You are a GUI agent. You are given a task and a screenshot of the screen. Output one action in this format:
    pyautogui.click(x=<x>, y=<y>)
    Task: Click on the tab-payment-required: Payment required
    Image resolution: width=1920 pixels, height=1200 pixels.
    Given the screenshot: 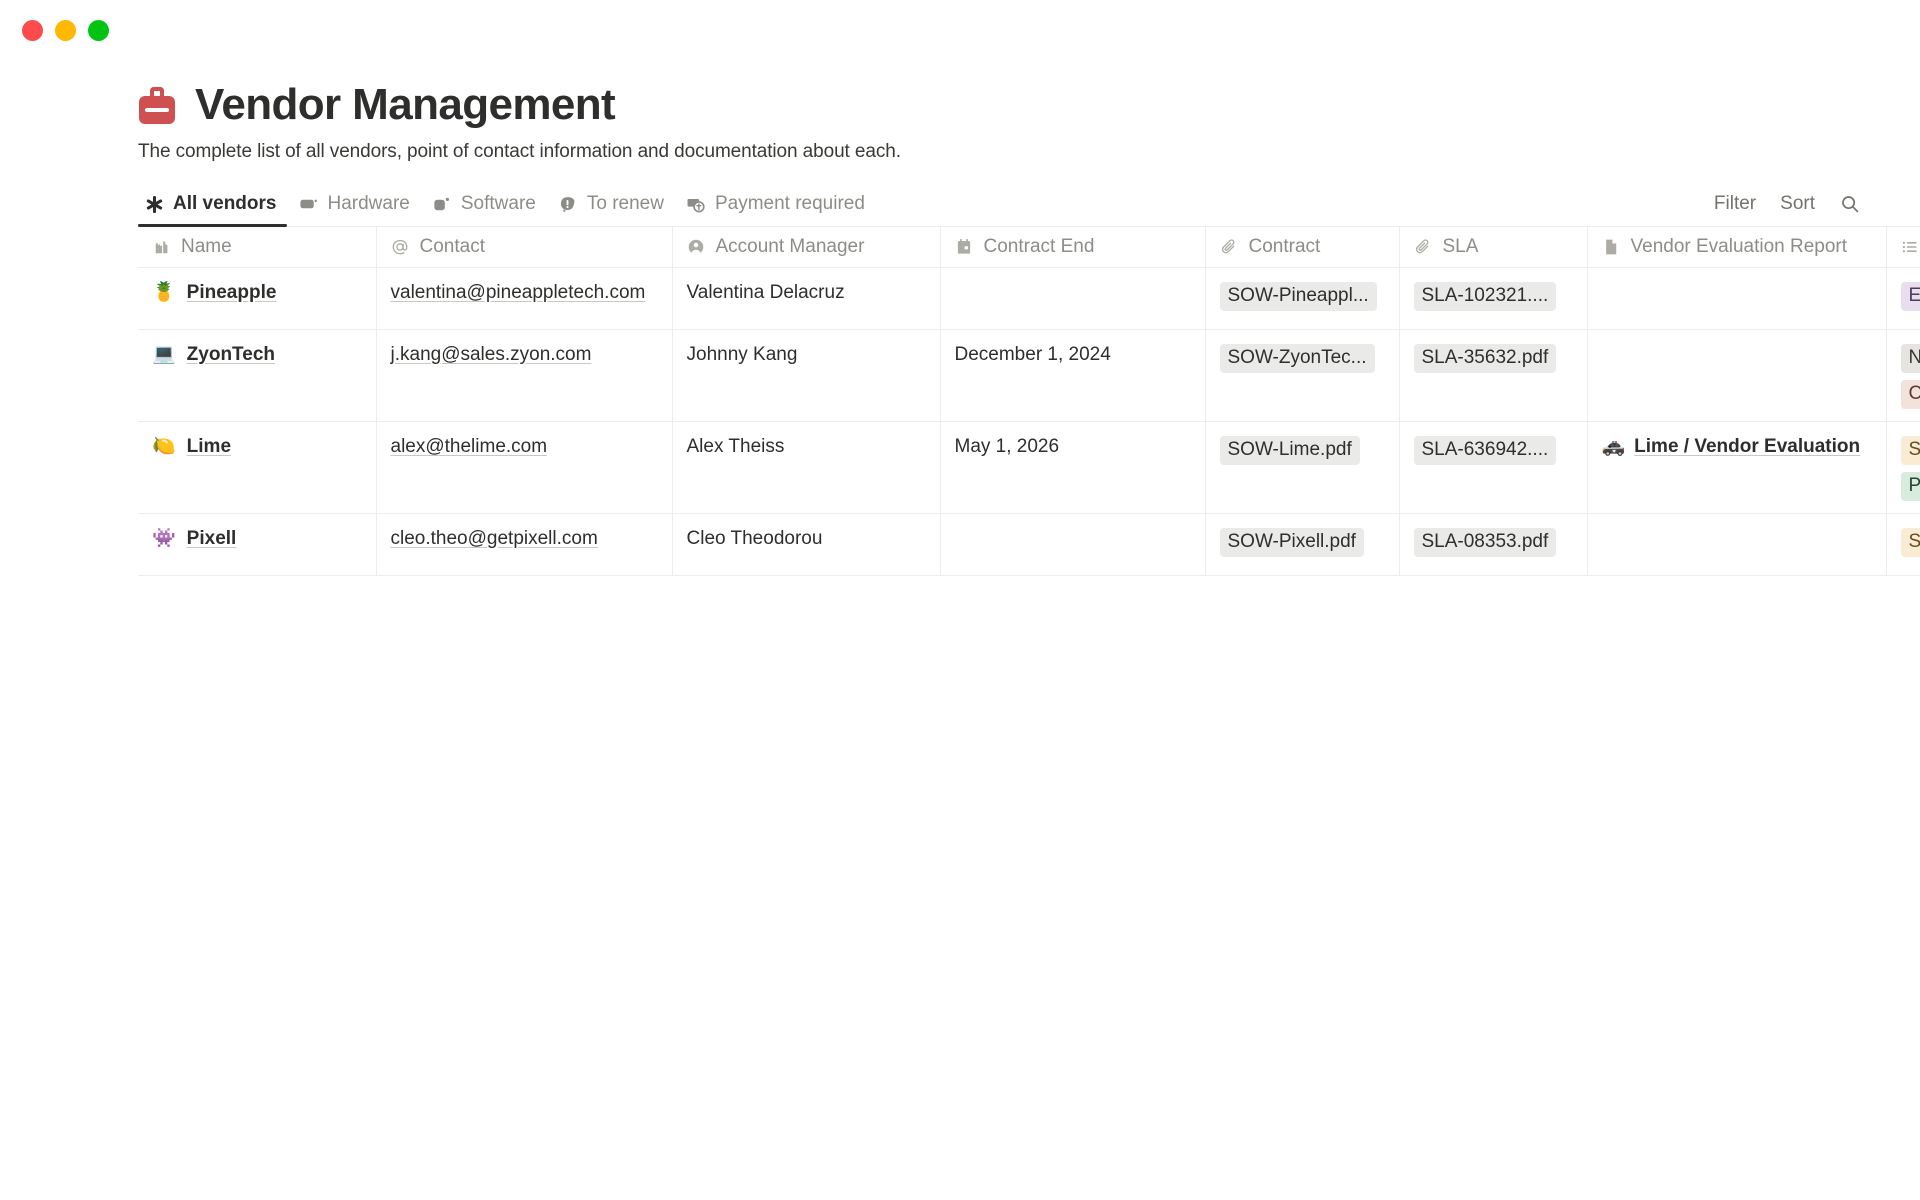 What is the action you would take?
    pyautogui.click(x=775, y=209)
    